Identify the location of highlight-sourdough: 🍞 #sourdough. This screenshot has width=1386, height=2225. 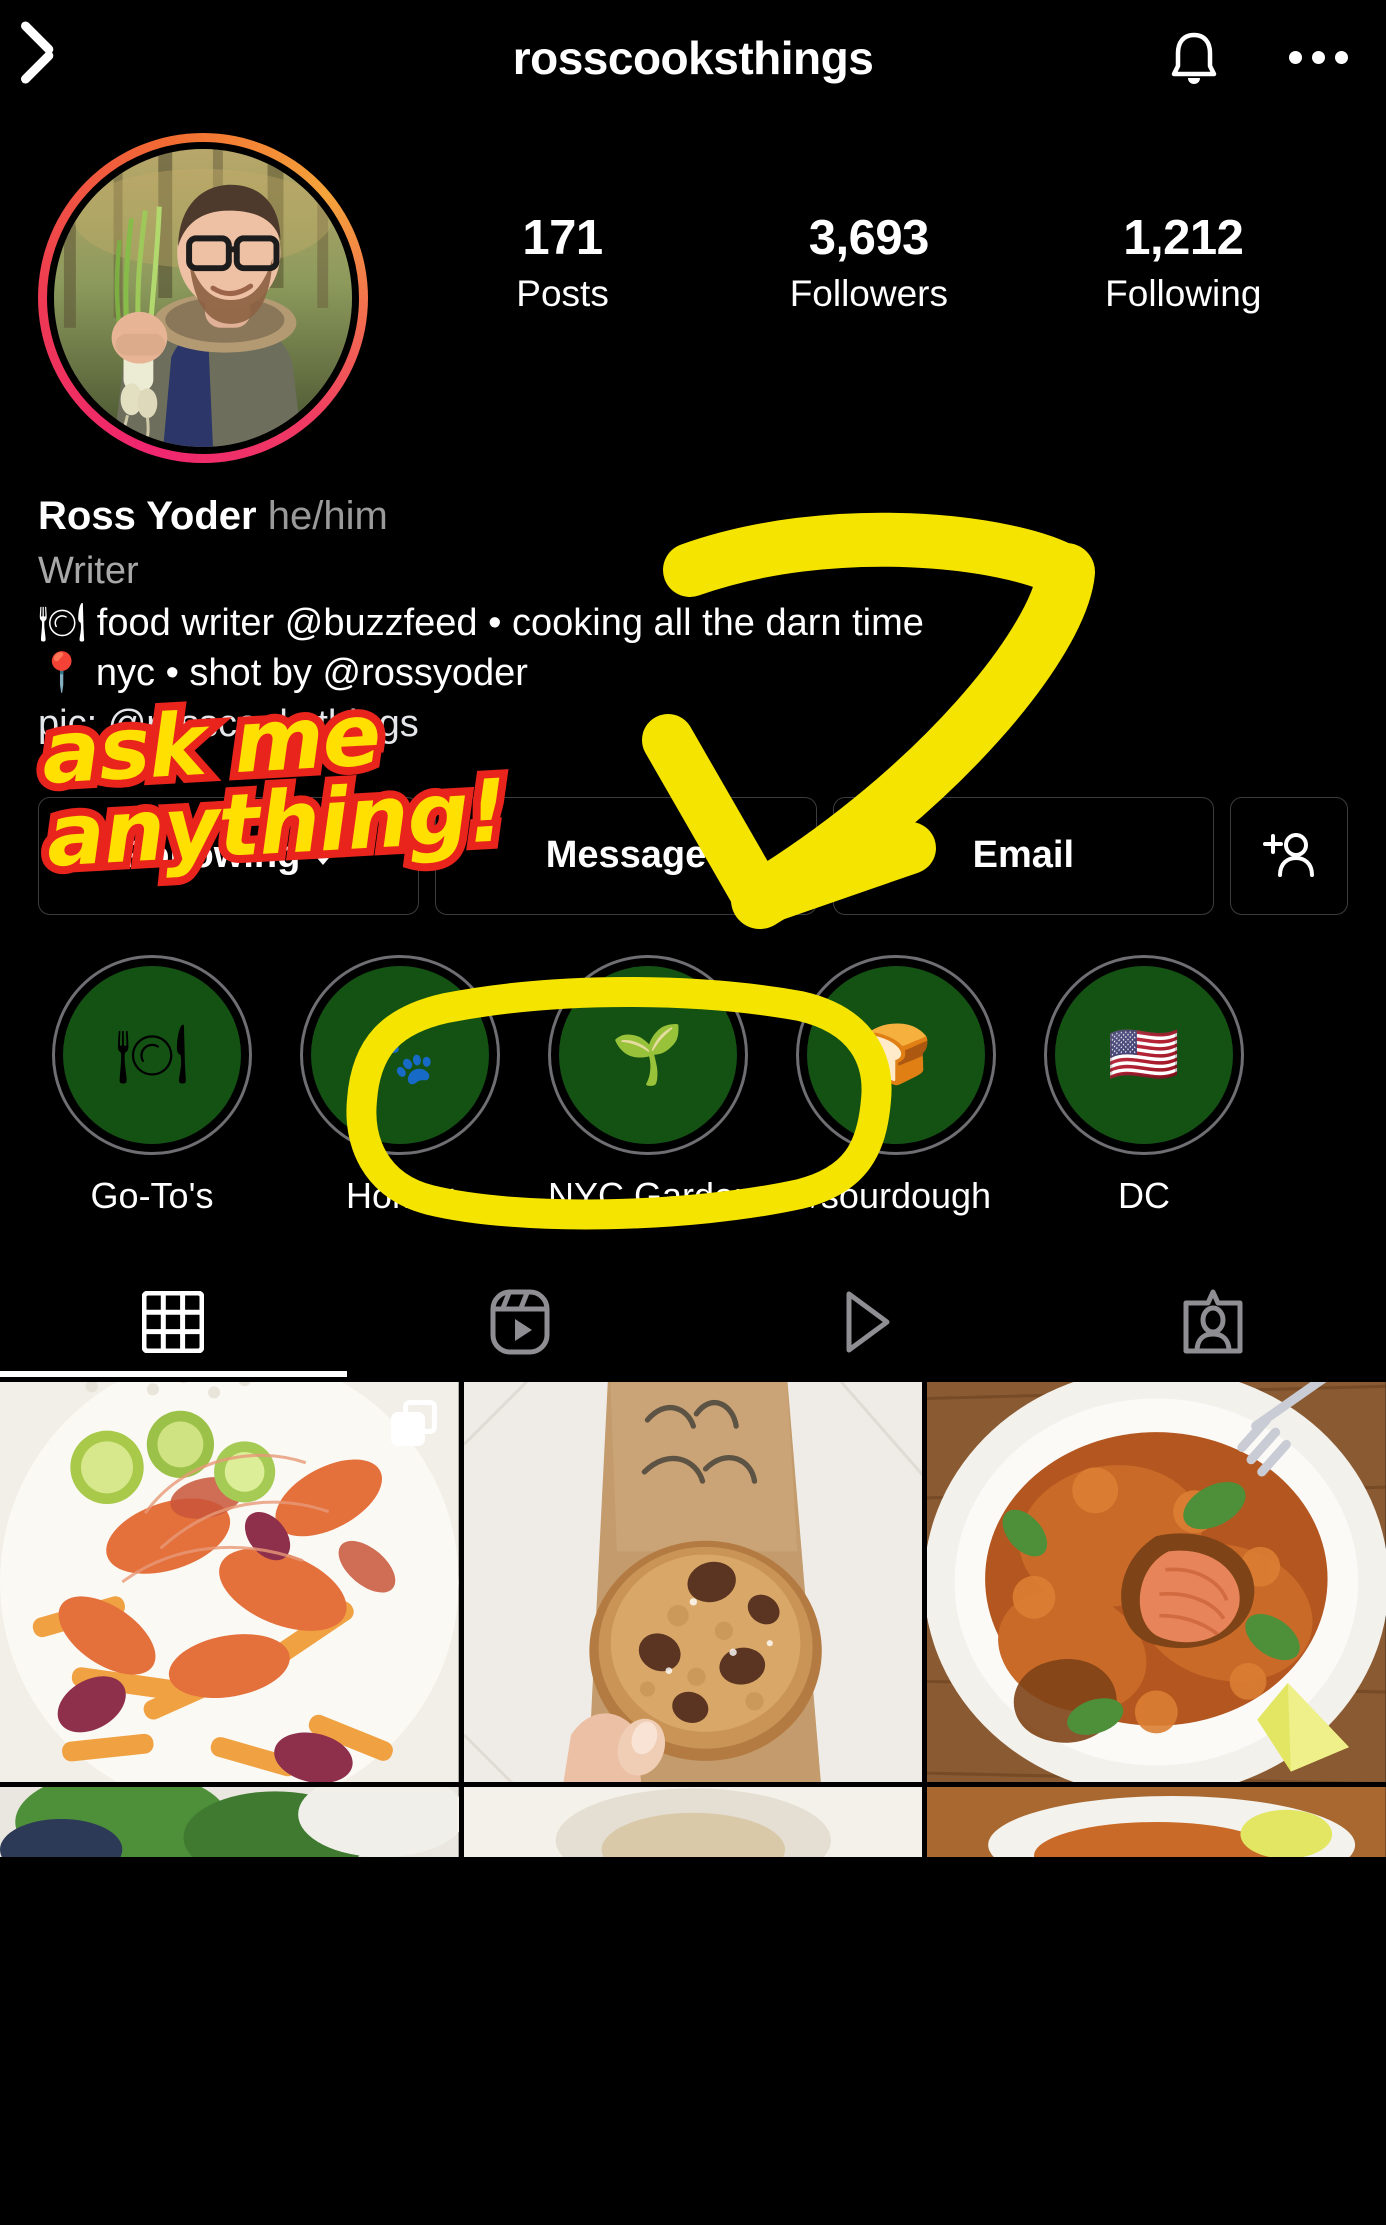
(896, 1085).